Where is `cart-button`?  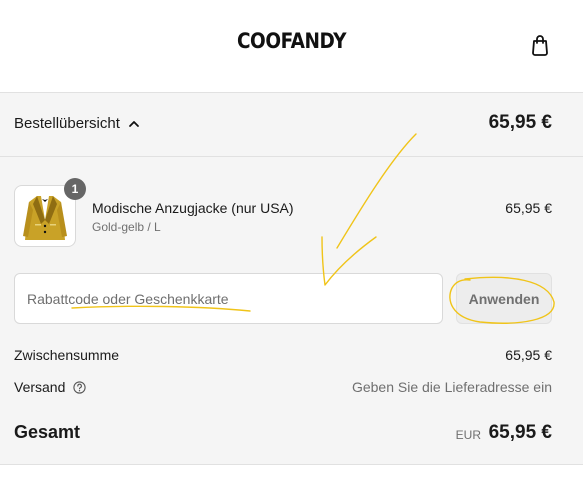 cart-button is located at coordinates (540, 45).